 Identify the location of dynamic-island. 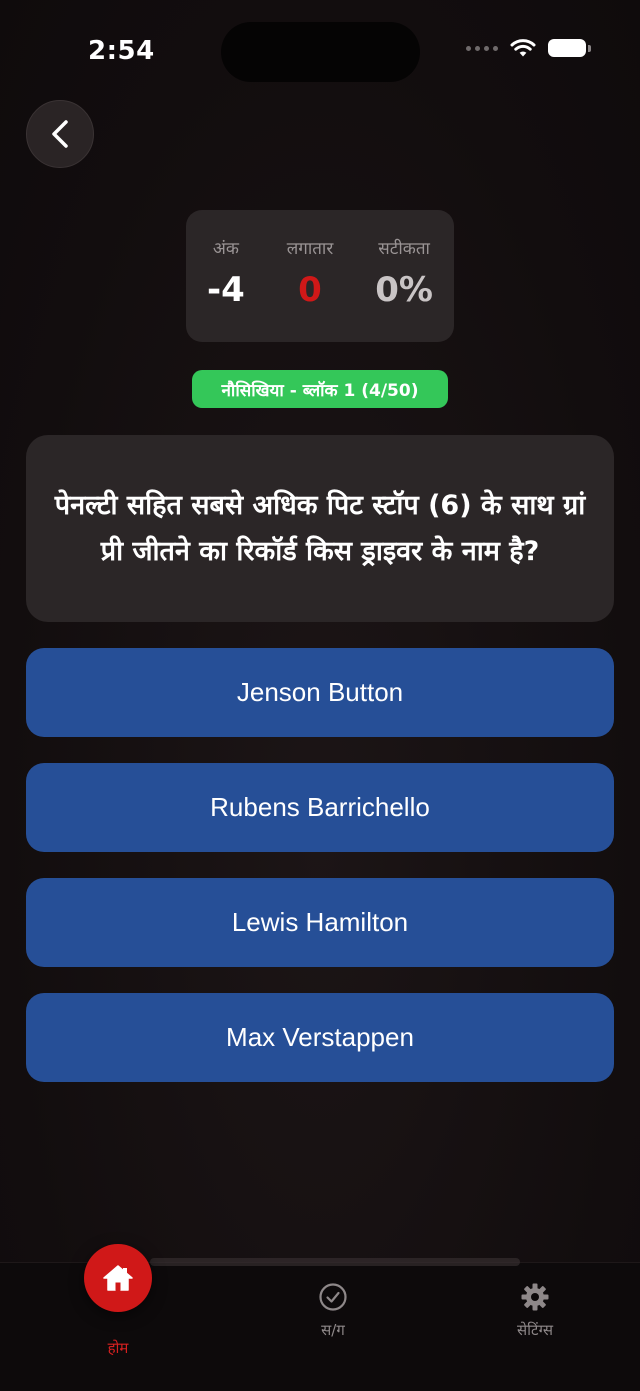
(320, 52).